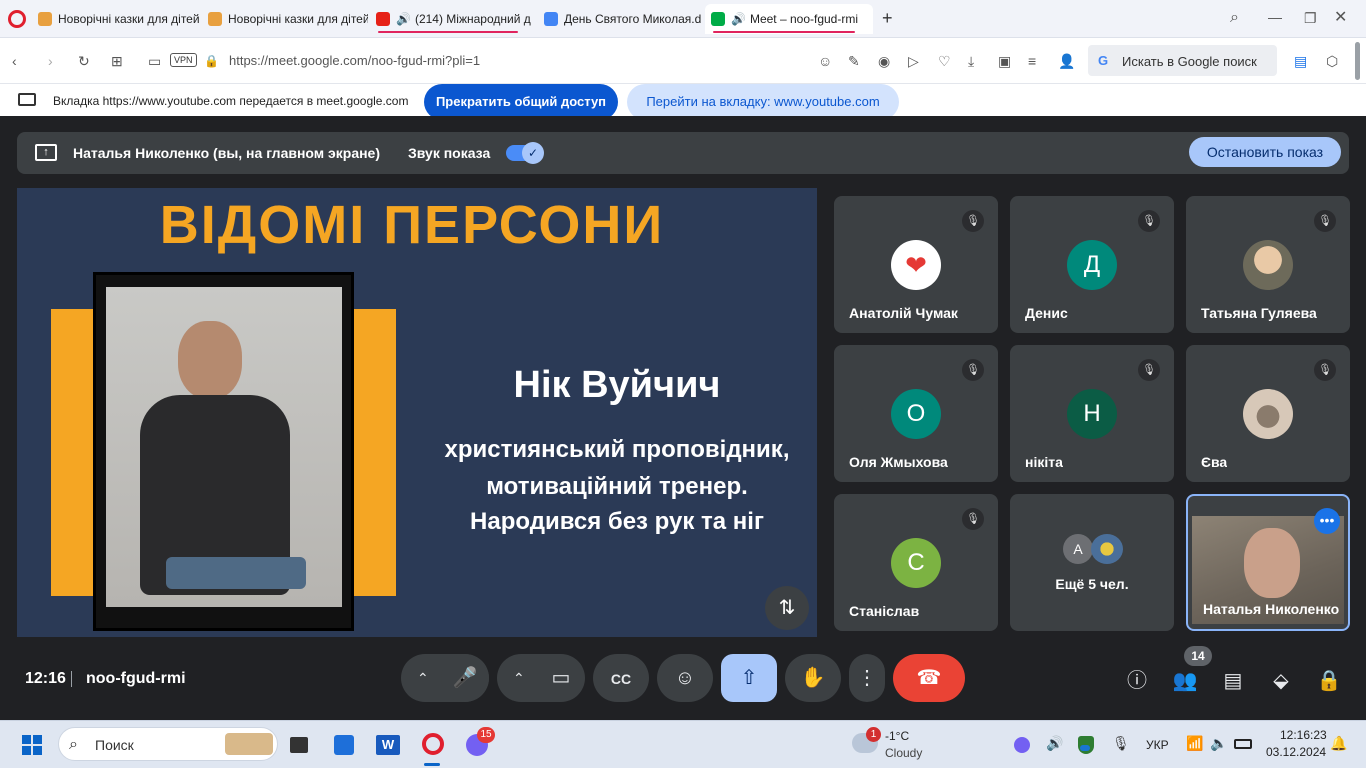  I want to click on search-box: G Искать в Google поиск, so click(1182, 60).